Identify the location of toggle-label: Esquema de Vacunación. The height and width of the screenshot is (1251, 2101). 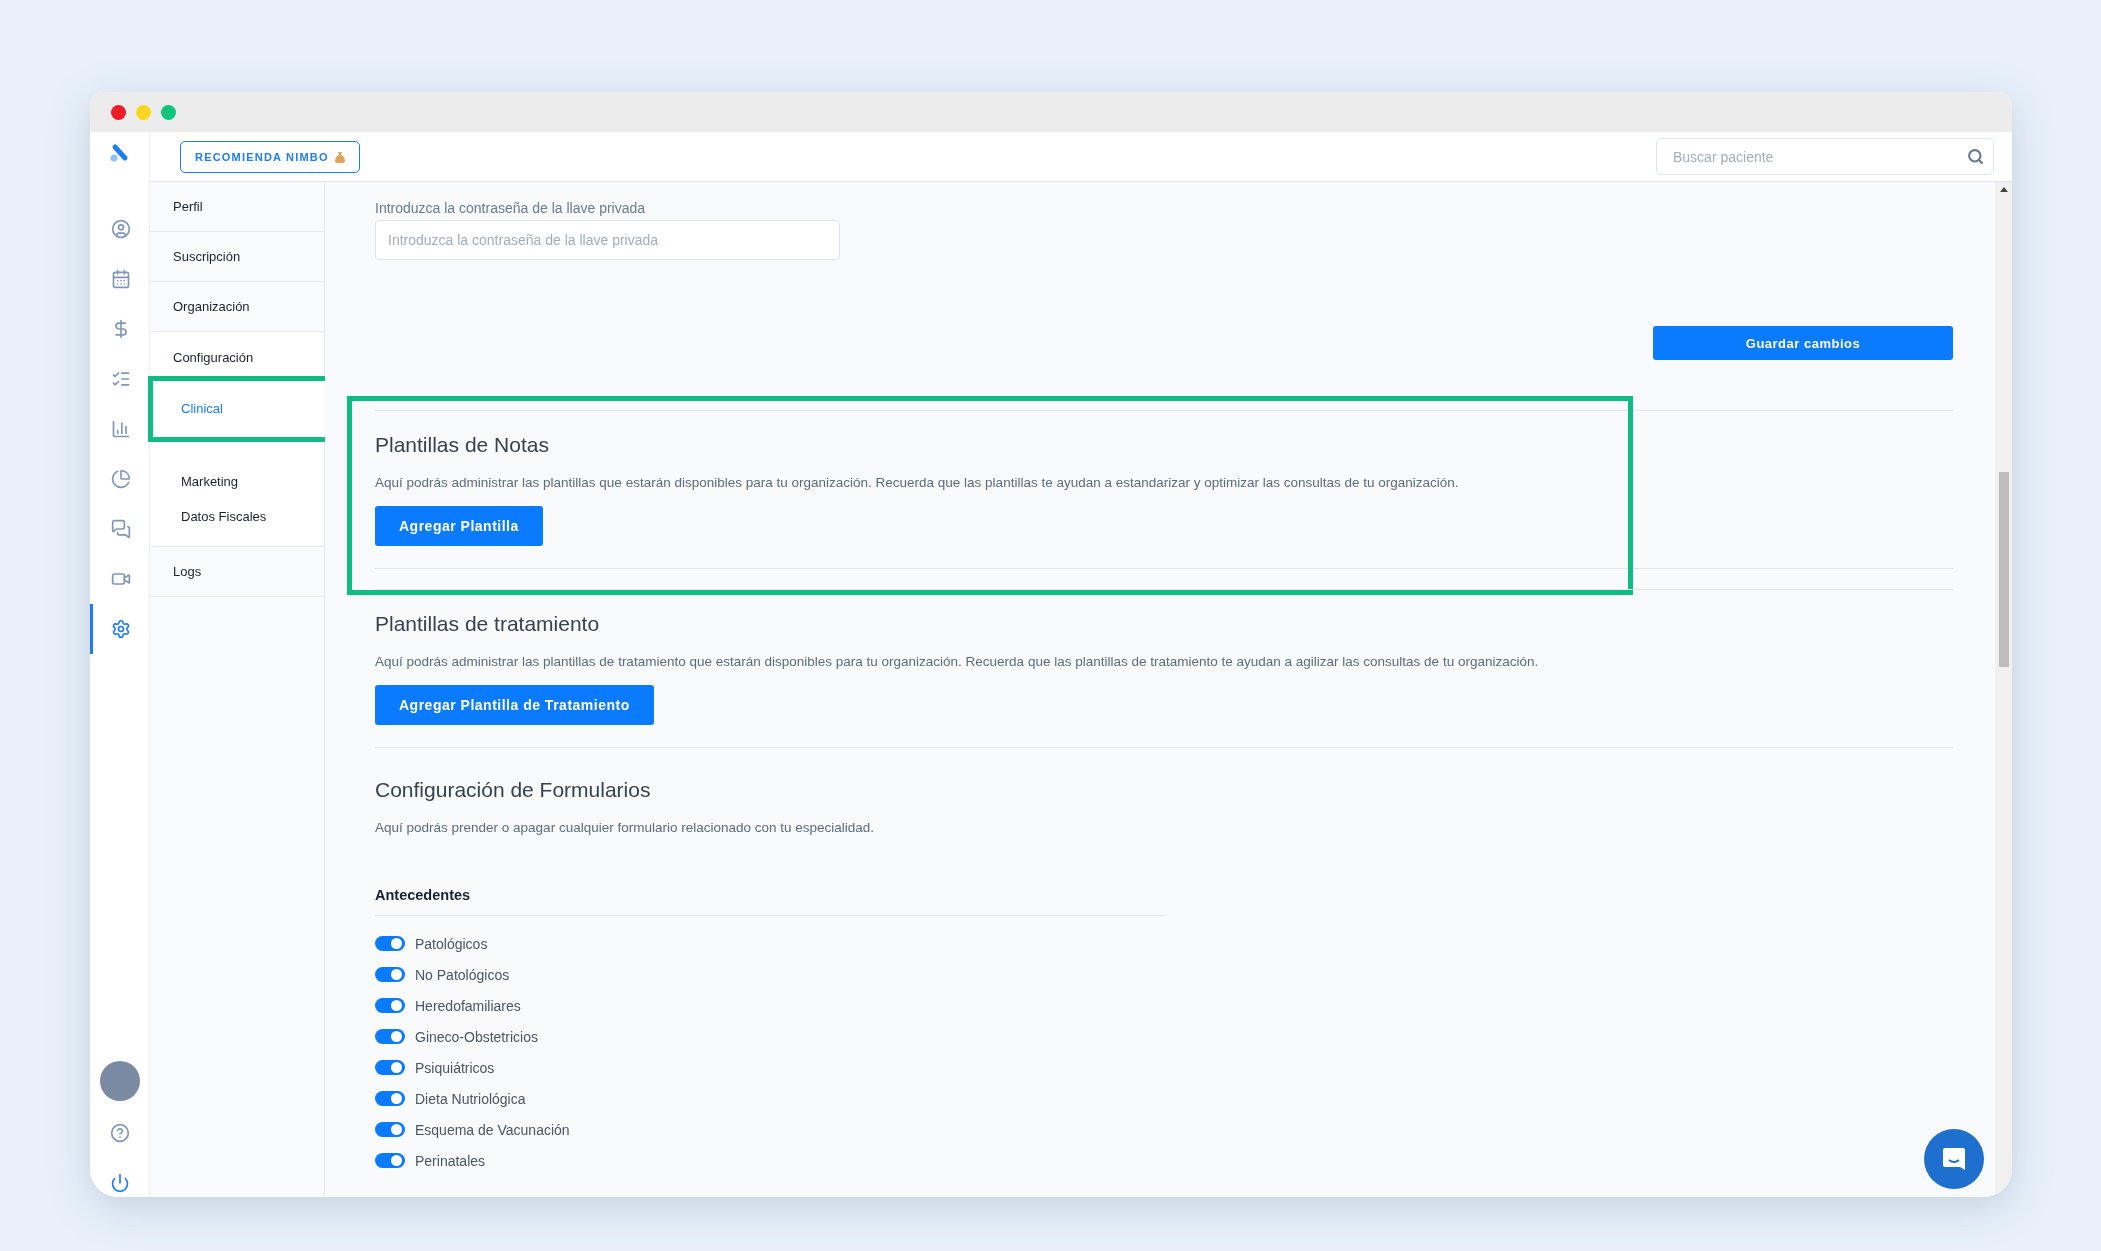
(492, 1129).